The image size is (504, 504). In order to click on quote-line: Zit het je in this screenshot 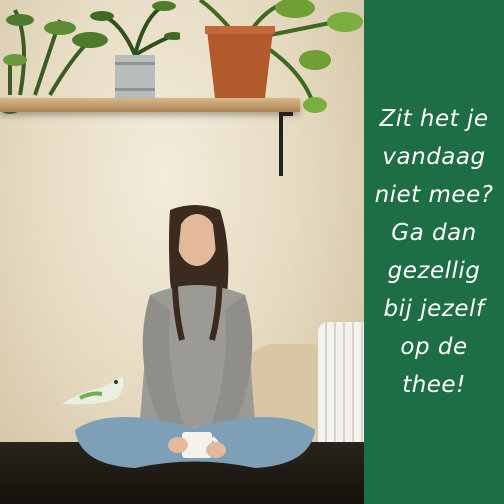, I will do `click(434, 119)`.